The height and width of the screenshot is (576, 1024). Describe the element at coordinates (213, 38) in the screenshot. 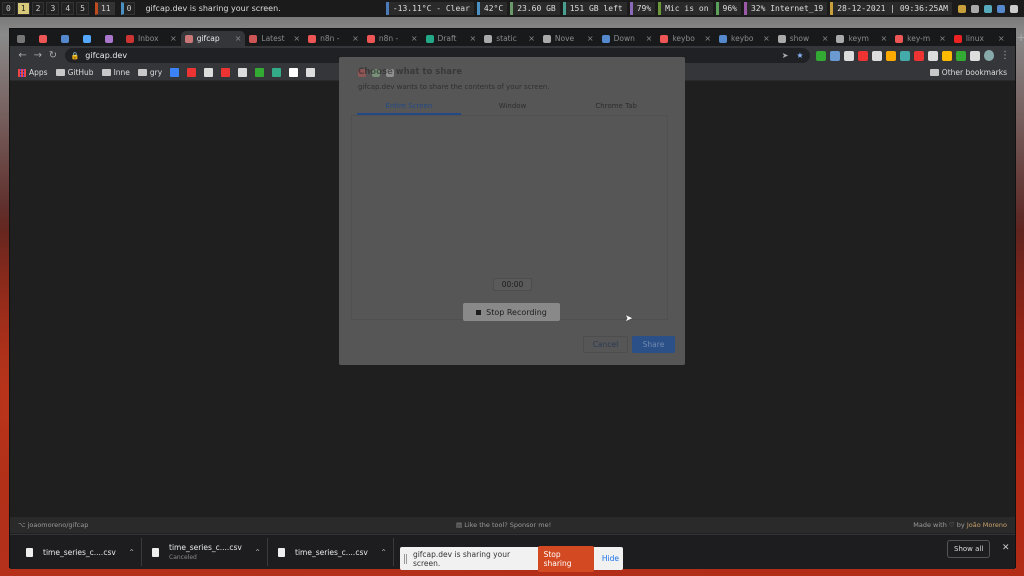

I see `browser-tab: gifcap ×` at that location.